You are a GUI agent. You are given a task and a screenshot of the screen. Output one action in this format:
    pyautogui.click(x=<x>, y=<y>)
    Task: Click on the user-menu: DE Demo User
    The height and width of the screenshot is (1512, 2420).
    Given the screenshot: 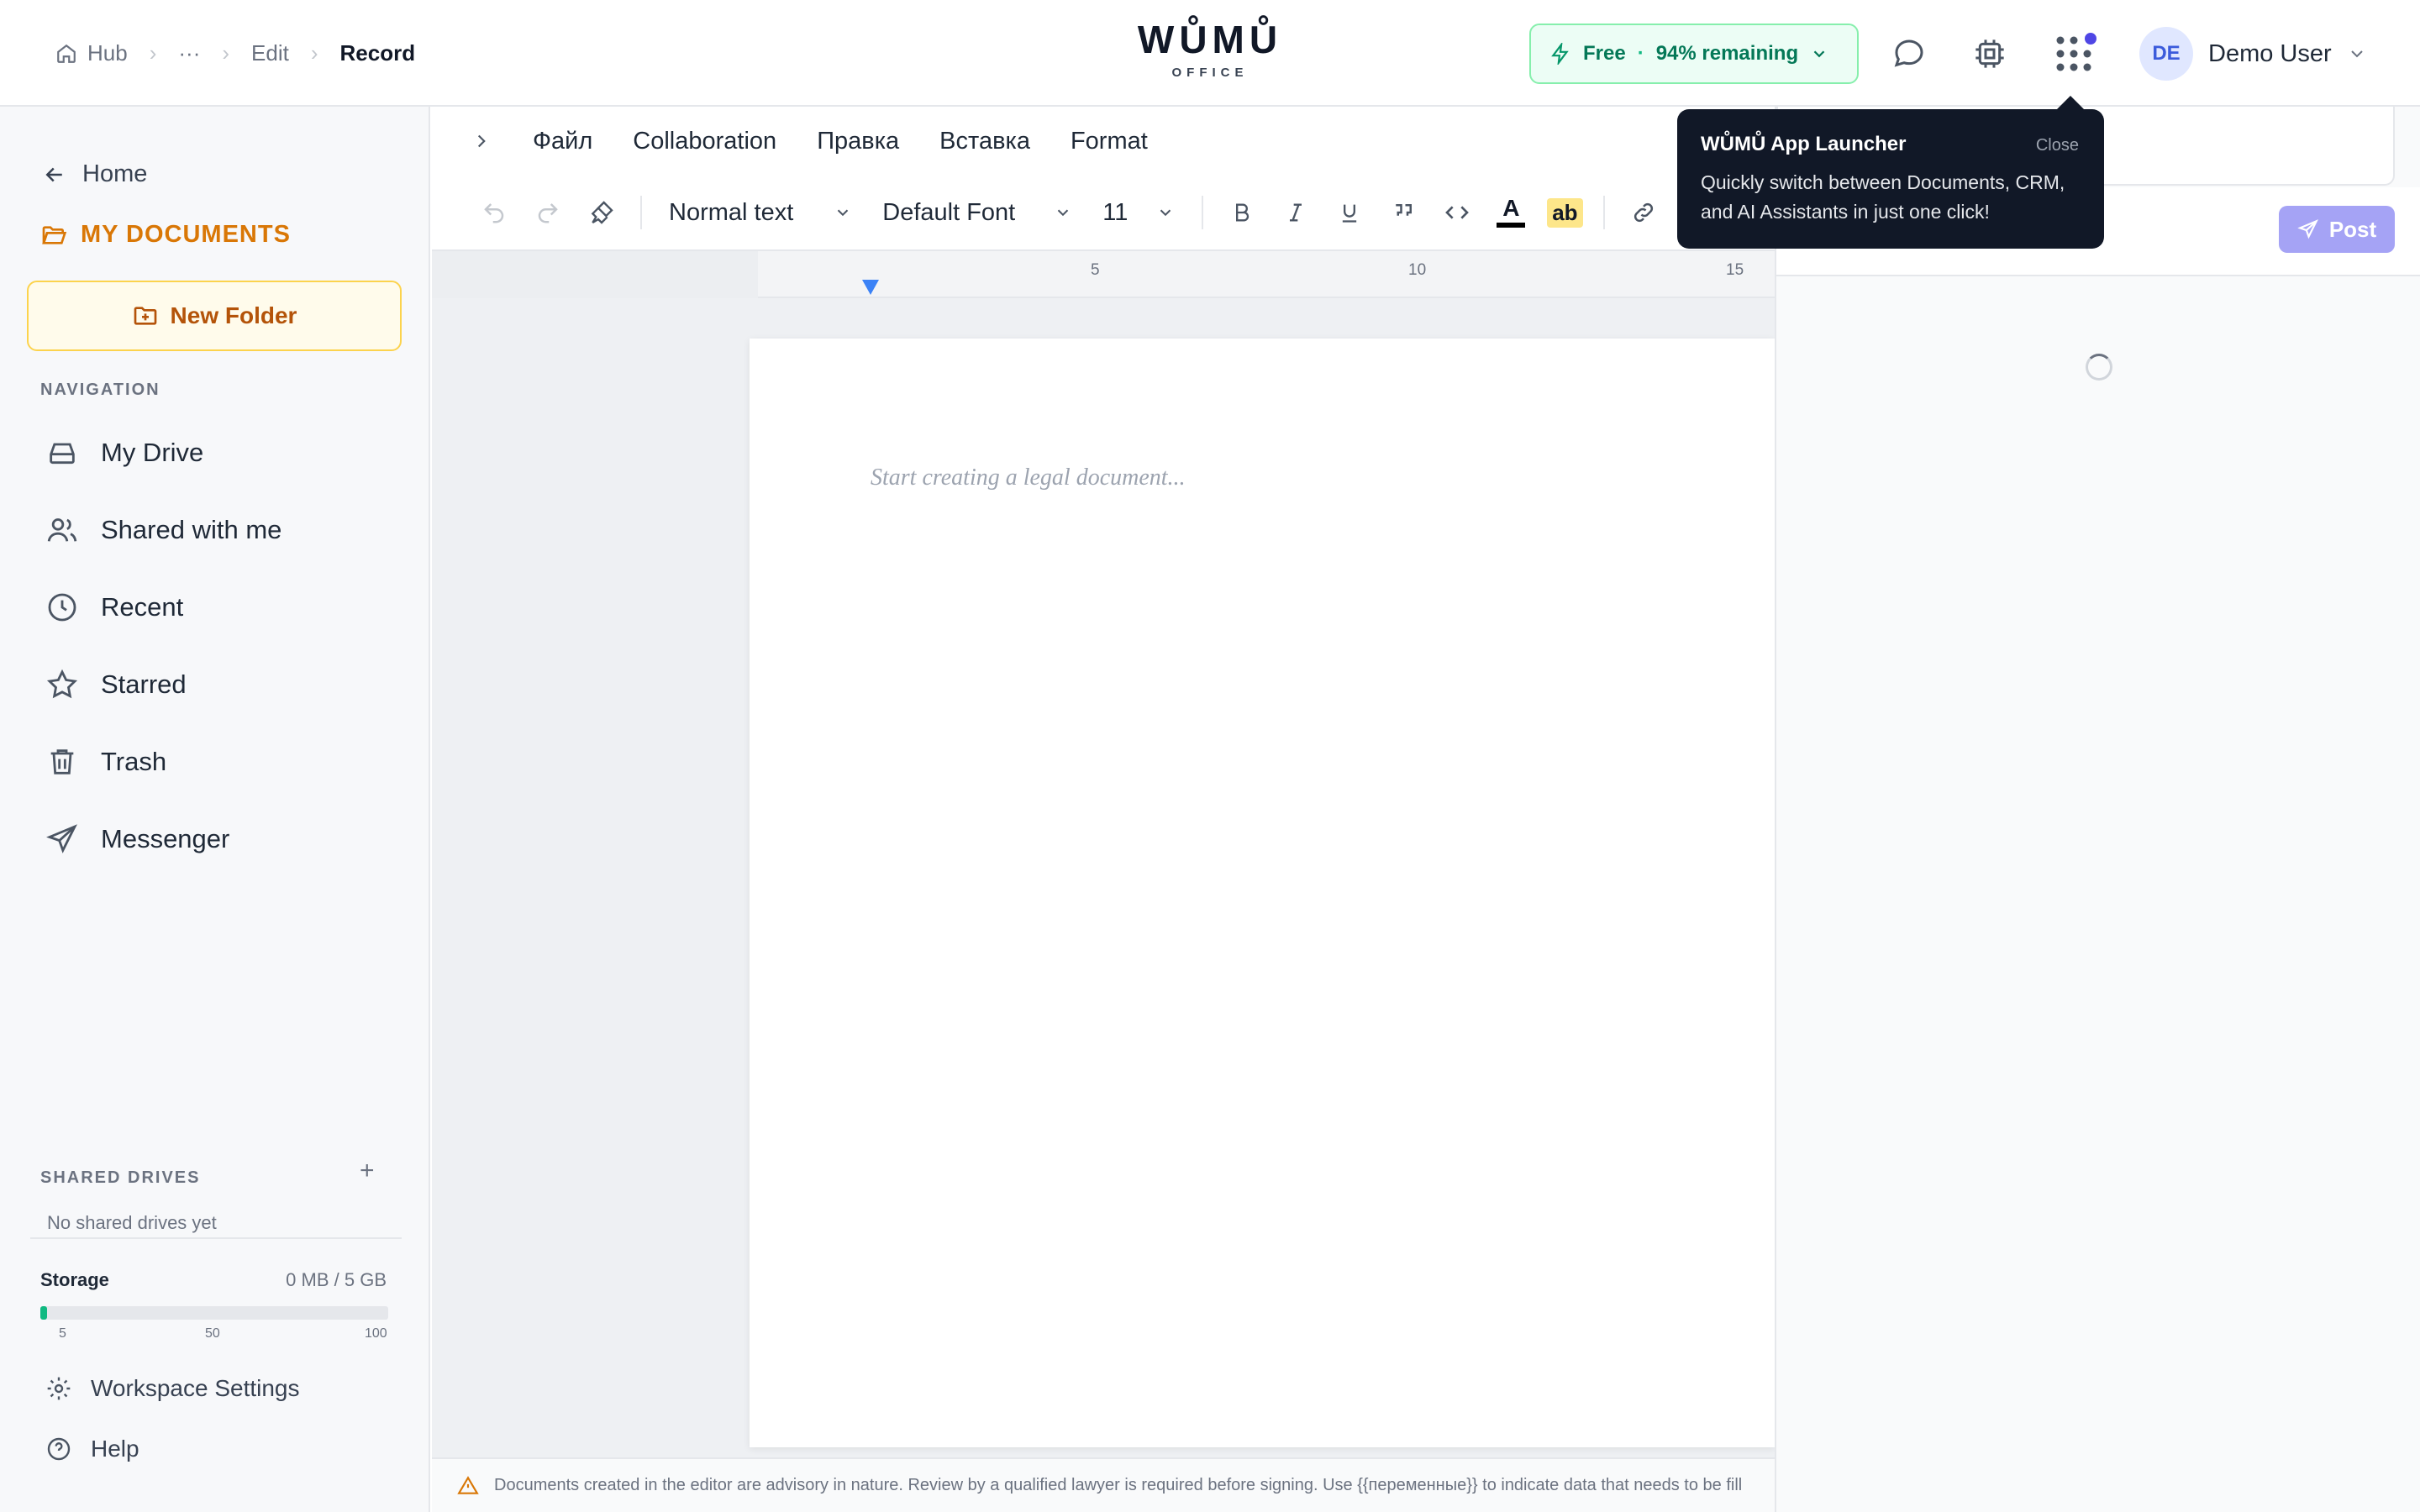 What is the action you would take?
    pyautogui.click(x=2253, y=54)
    